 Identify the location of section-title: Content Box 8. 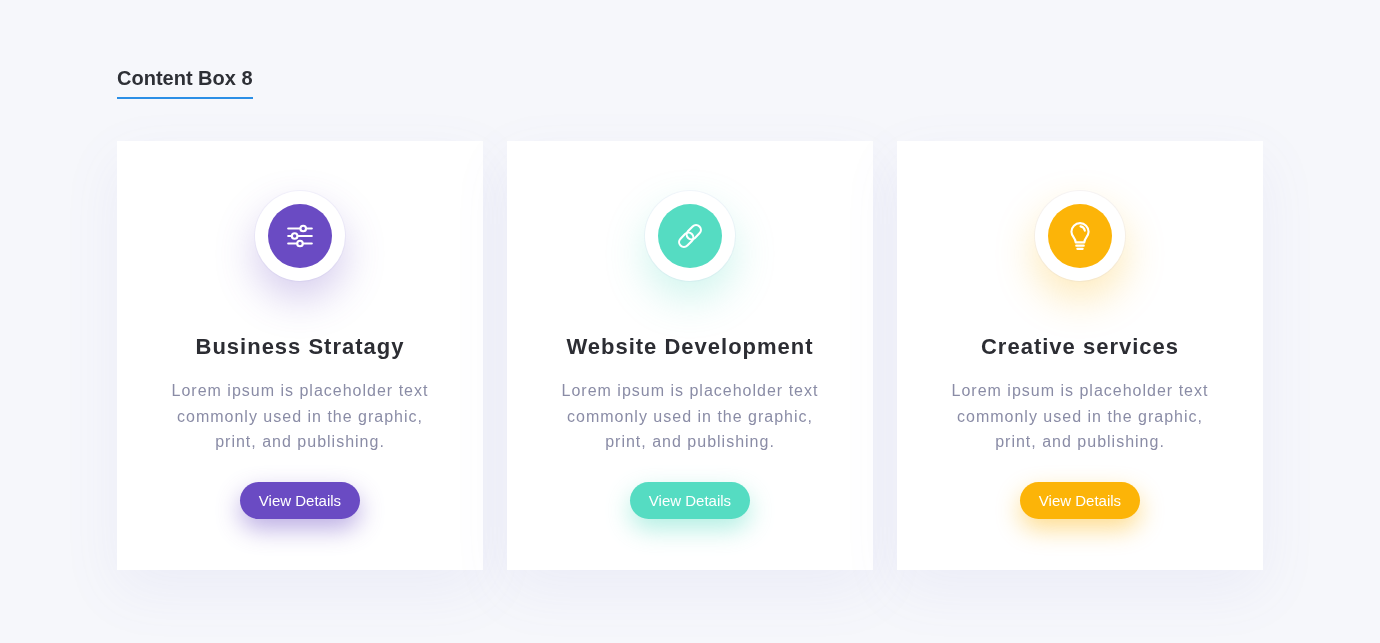
(185, 82).